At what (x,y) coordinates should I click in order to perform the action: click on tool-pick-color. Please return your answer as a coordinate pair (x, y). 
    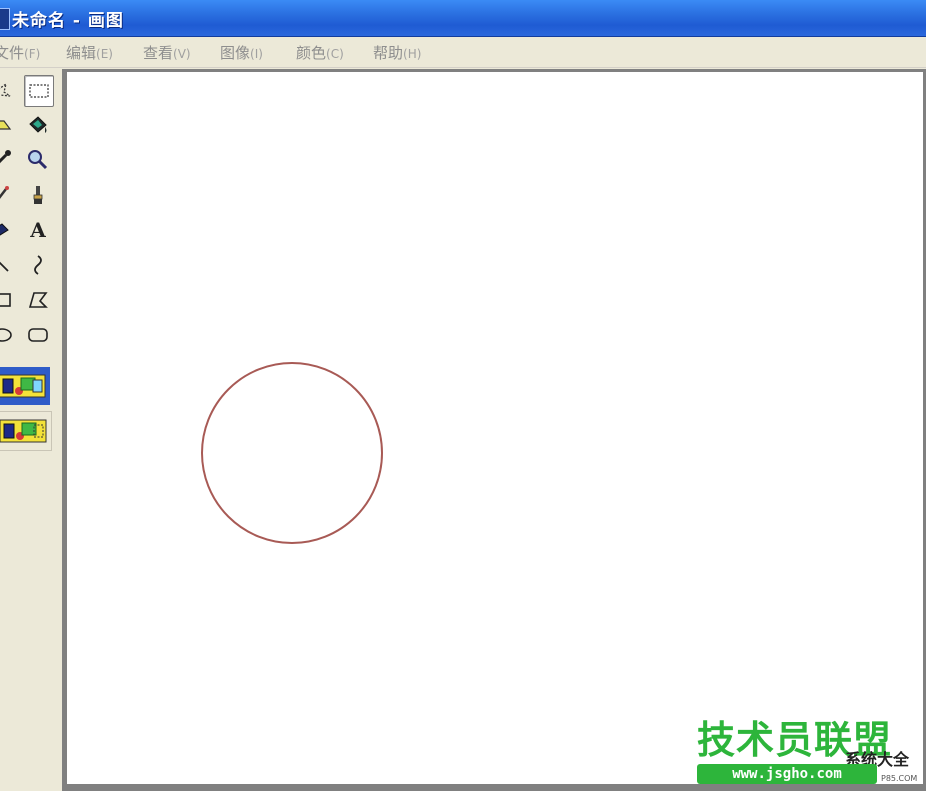
    Looking at the image, I should click on (8, 160).